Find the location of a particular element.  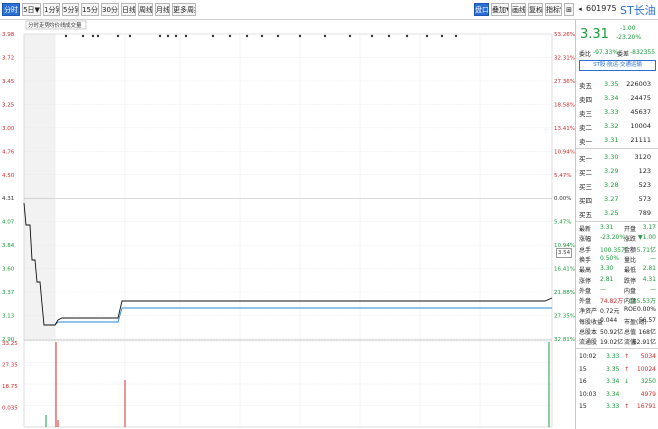

stat-value: 0.72元 is located at coordinates (610, 312).